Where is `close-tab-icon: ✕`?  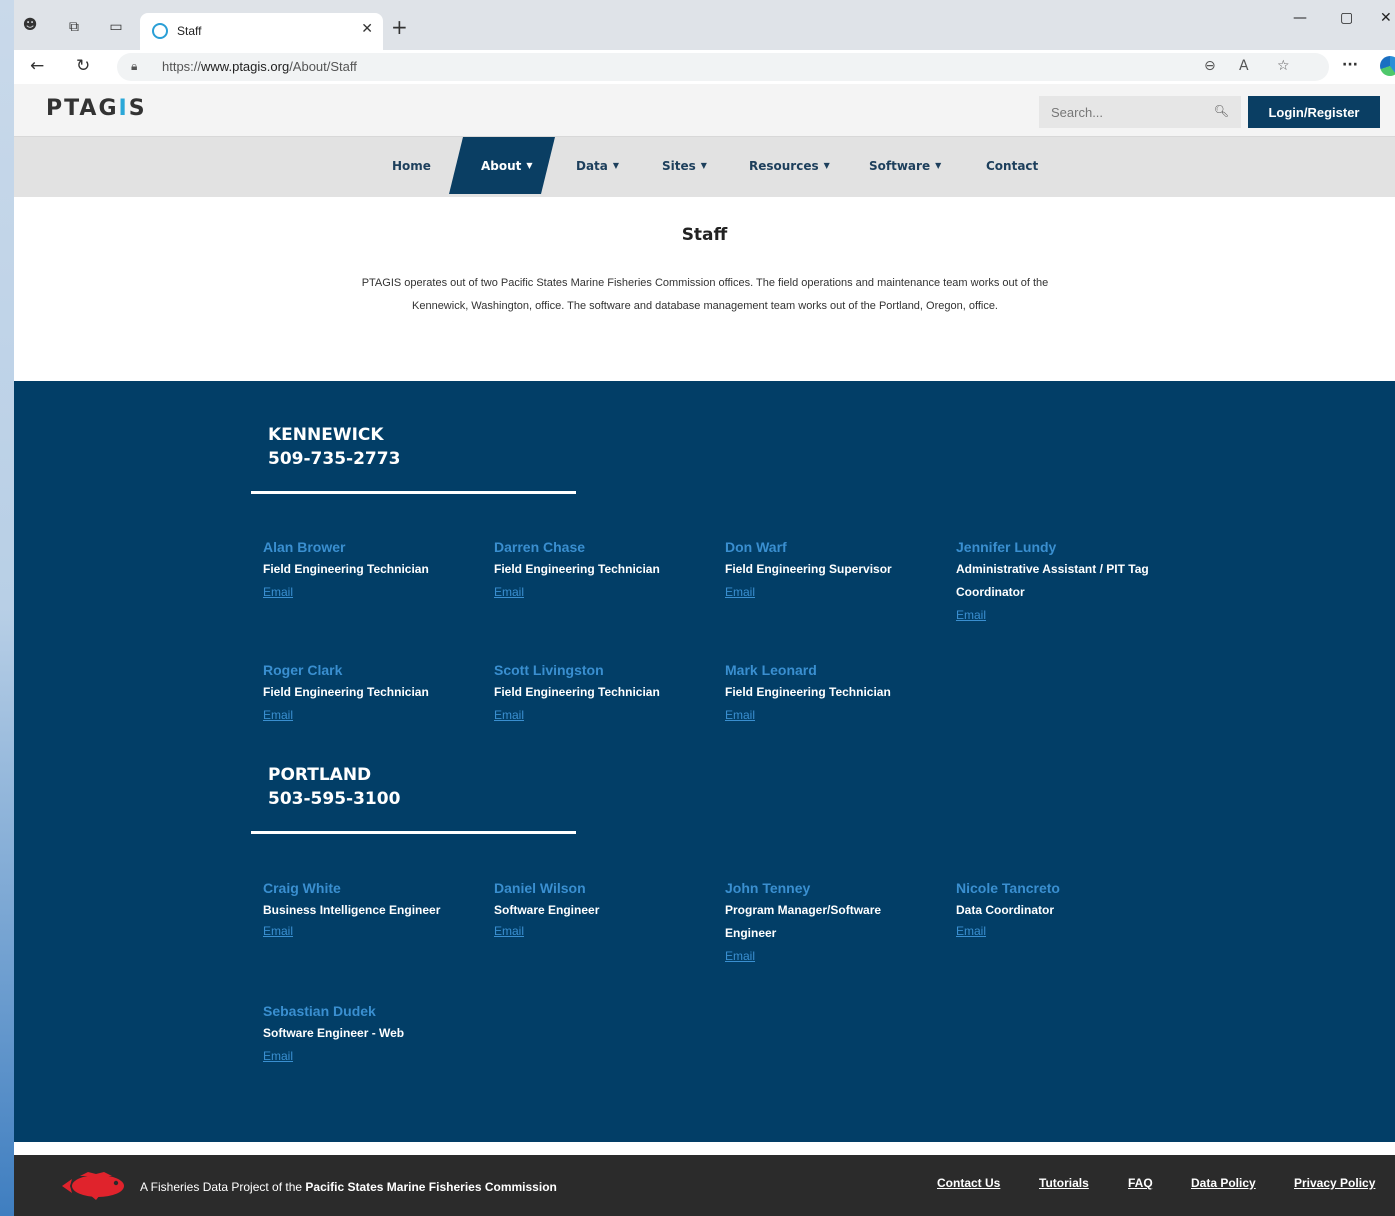
close-tab-icon: ✕ is located at coordinates (367, 29).